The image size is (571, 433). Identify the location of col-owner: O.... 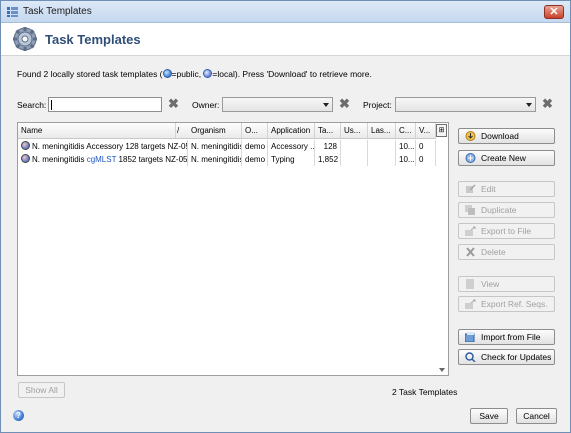
(255, 130).